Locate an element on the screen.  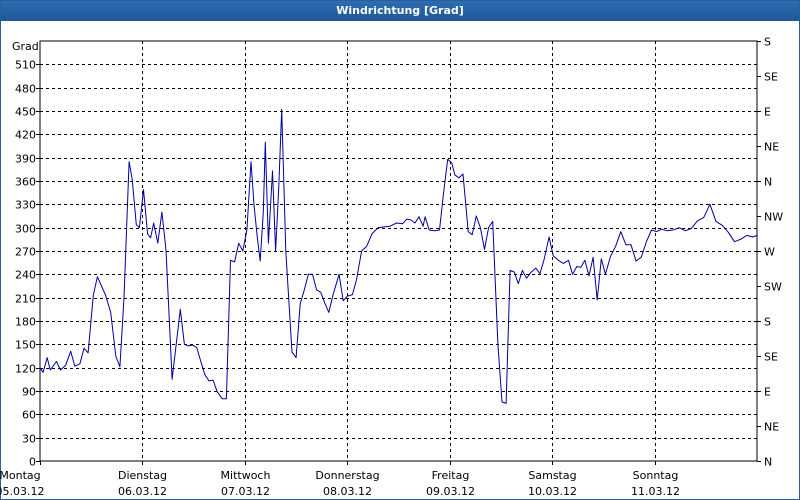
y-tick-label: 60 is located at coordinates (29, 415).